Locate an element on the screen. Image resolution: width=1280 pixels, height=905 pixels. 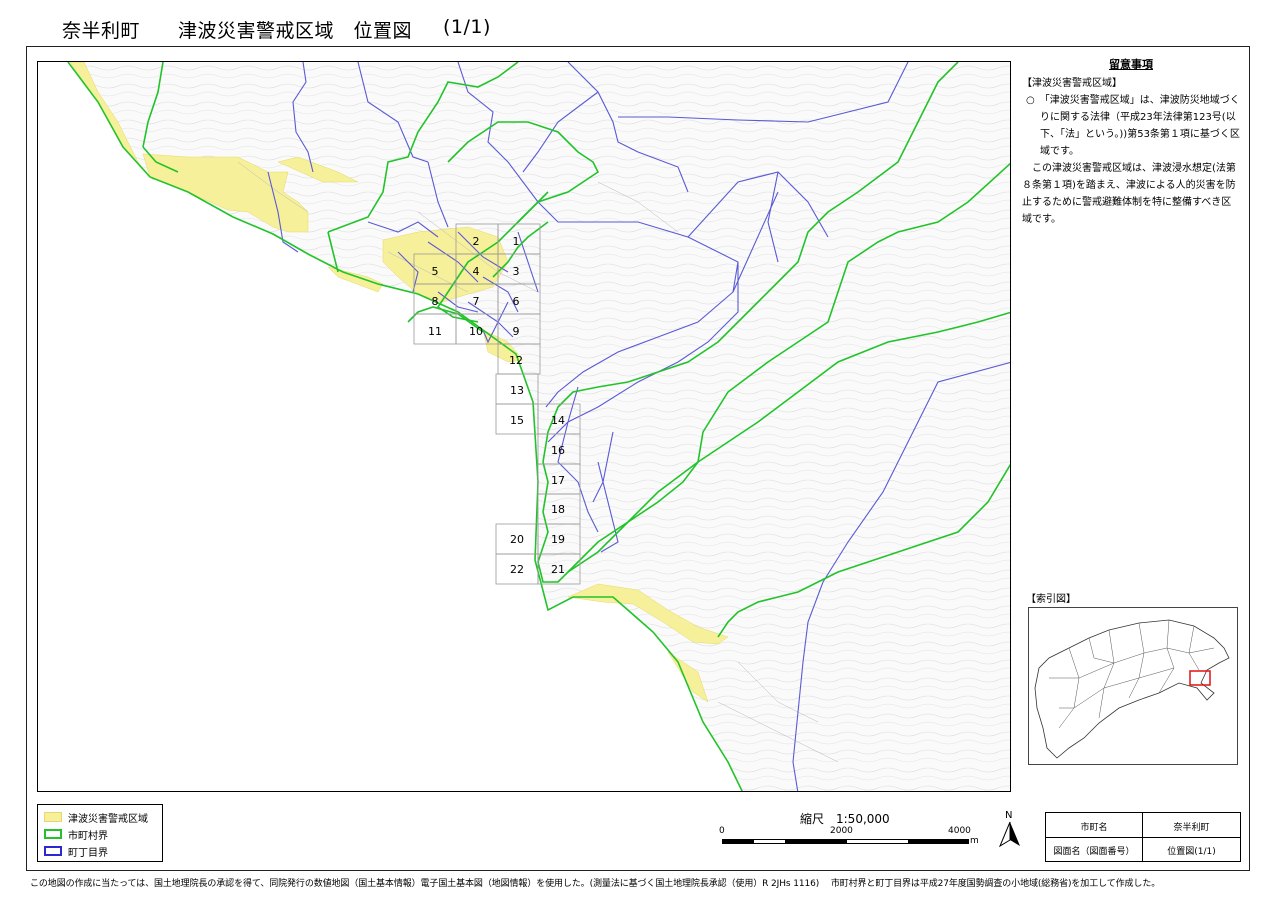
map-title: 津波災害警戒区域 位置図 is located at coordinates (295, 31).